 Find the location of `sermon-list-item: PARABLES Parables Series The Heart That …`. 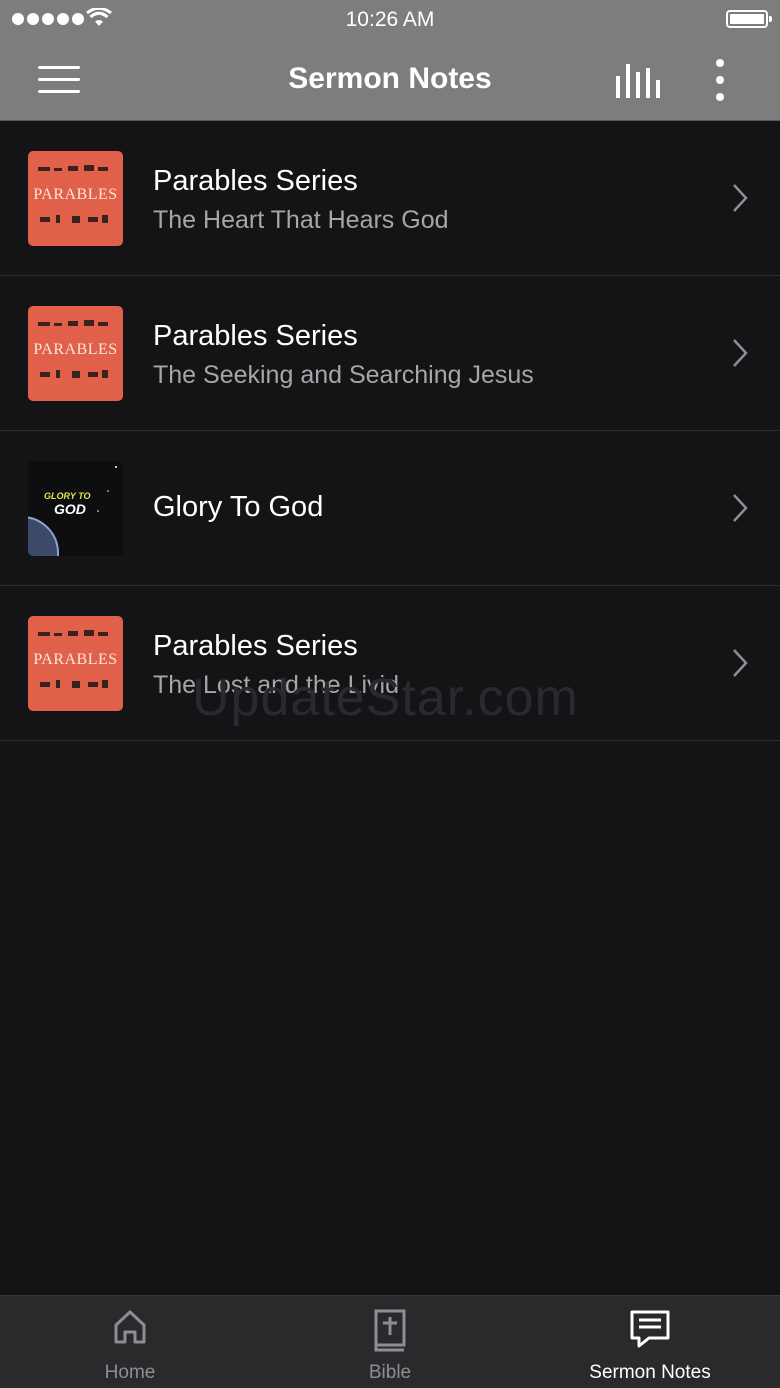

sermon-list-item: PARABLES Parables Series The Heart That … is located at coordinates (390, 198).